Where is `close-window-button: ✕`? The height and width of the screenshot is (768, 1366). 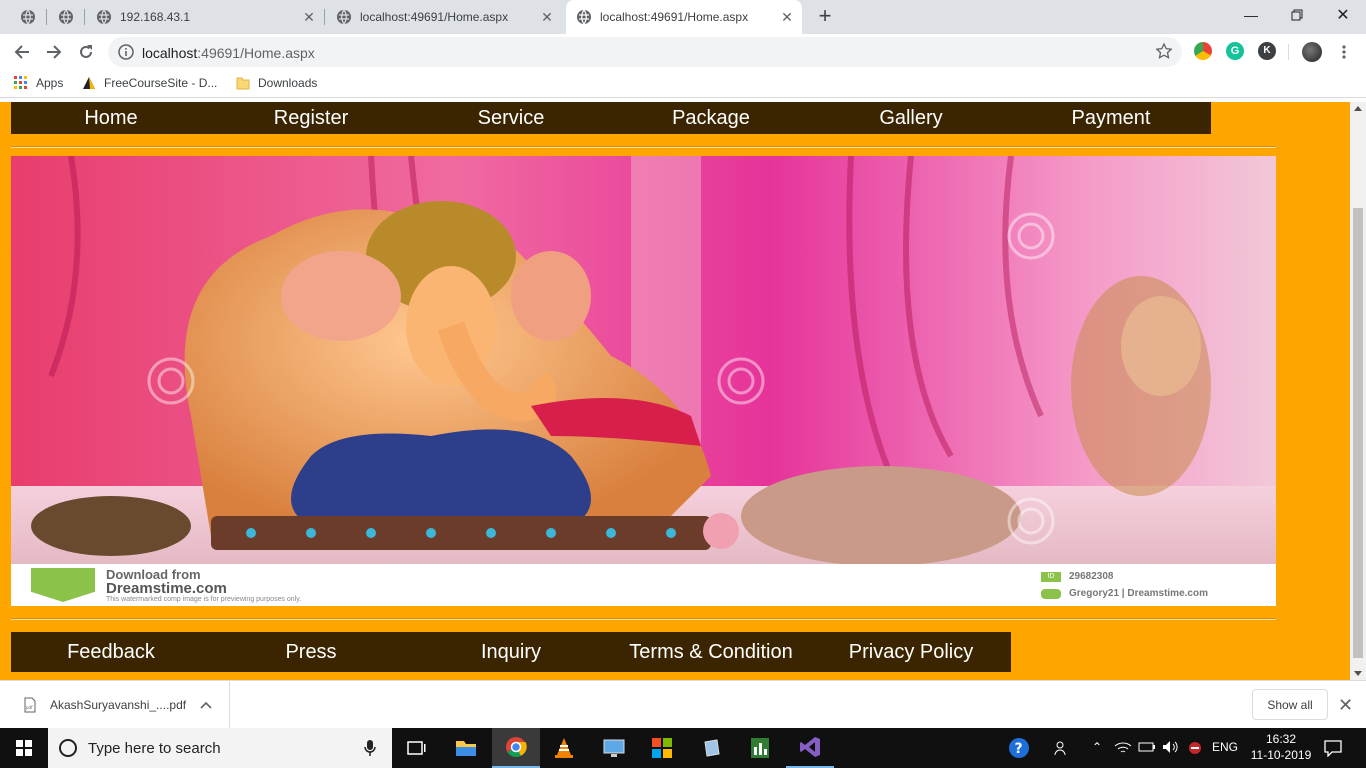 close-window-button: ✕ is located at coordinates (1343, 15).